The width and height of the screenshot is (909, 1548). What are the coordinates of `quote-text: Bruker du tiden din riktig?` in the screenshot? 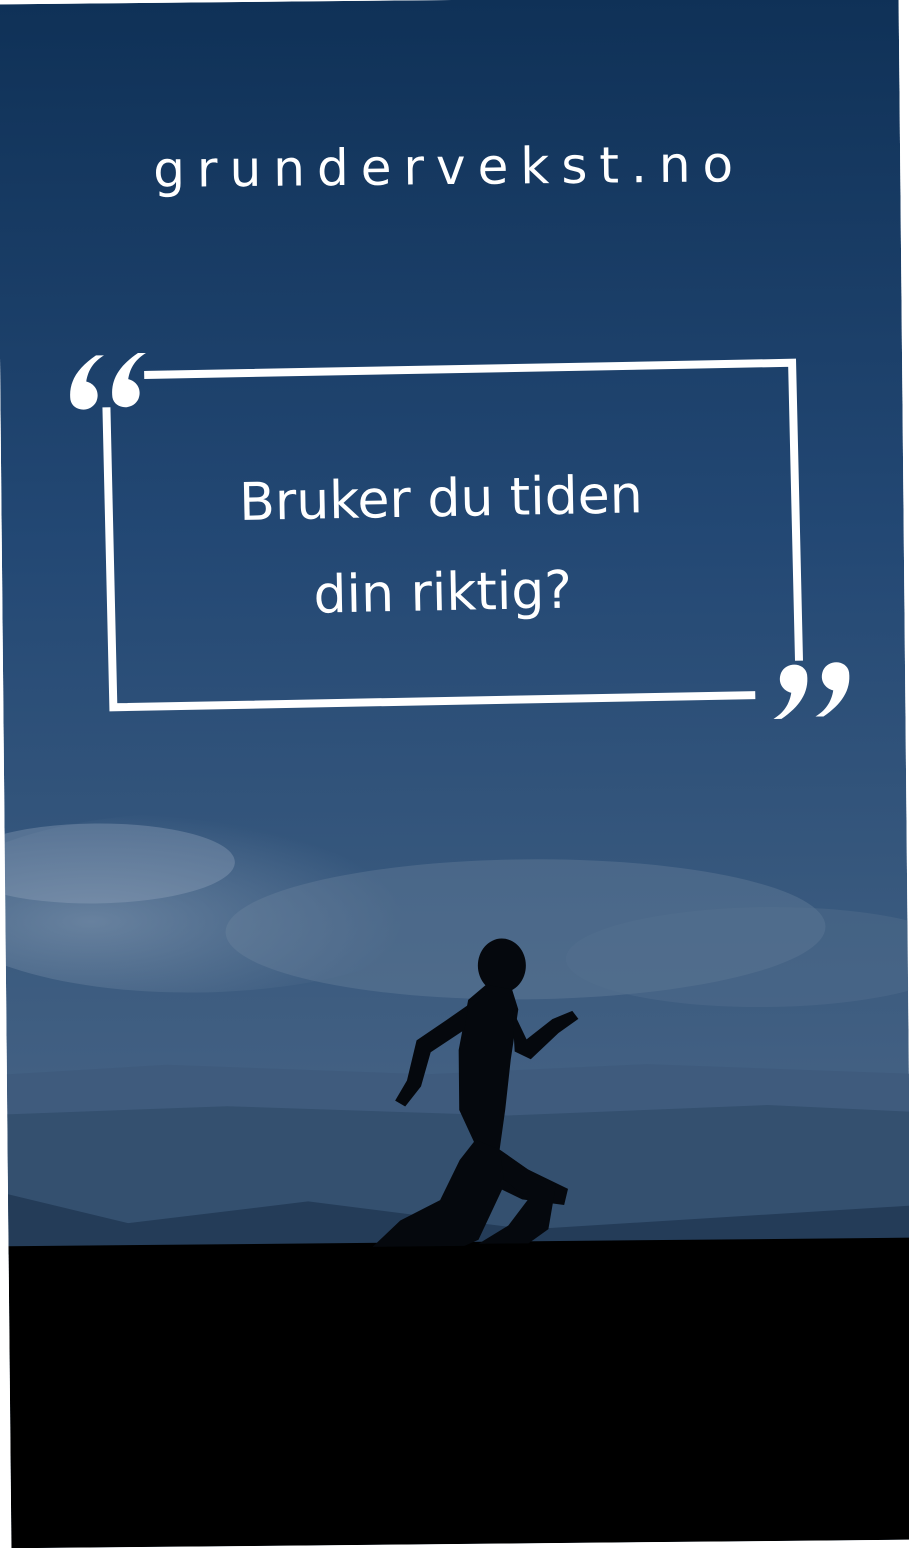 It's located at (441, 546).